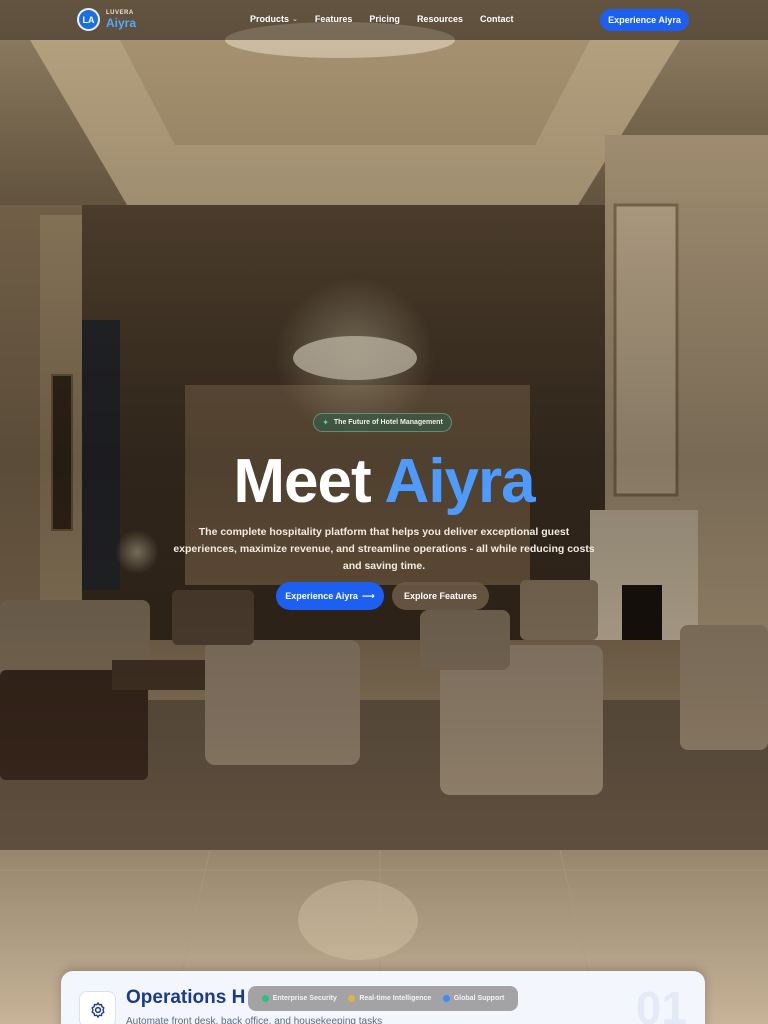  What do you see at coordinates (325, 422) in the screenshot?
I see `sparkle-icon: ✦` at bounding box center [325, 422].